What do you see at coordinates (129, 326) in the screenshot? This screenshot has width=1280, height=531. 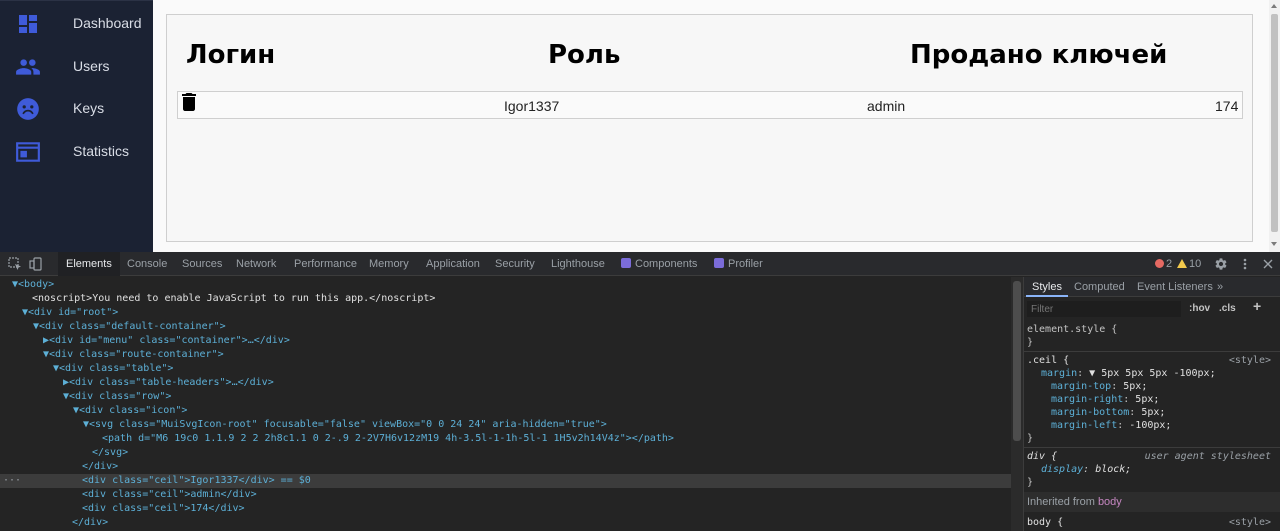 I see `dom-node-text: ▼<div class="default-container">` at bounding box center [129, 326].